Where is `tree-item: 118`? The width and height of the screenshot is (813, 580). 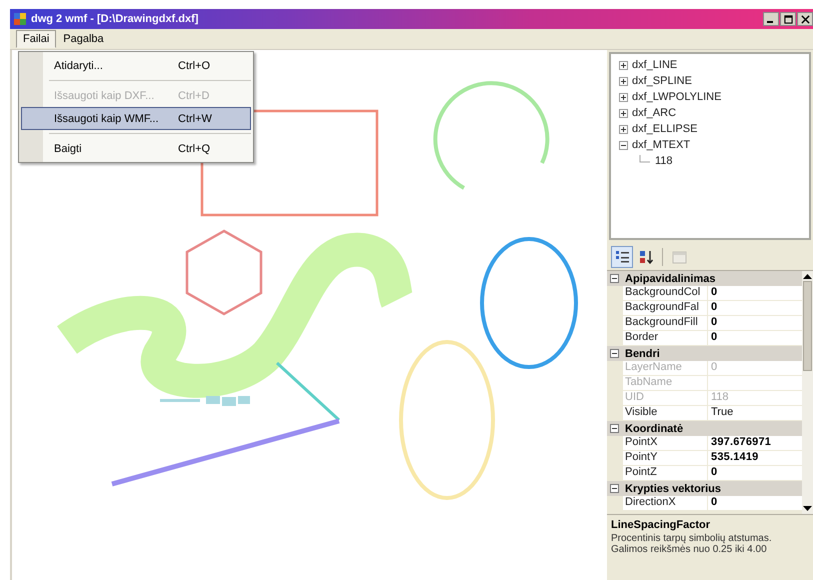
tree-item: 118 is located at coordinates (664, 161).